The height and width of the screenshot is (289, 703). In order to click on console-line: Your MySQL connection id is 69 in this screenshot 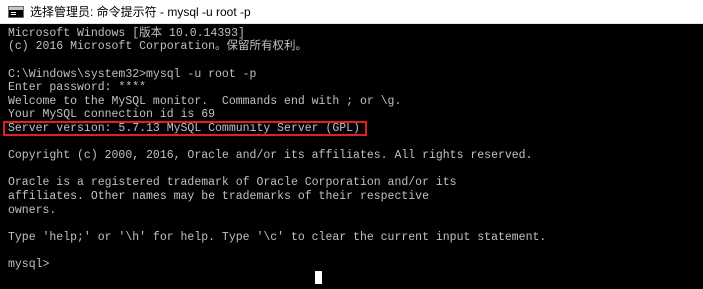, I will do `click(112, 114)`.